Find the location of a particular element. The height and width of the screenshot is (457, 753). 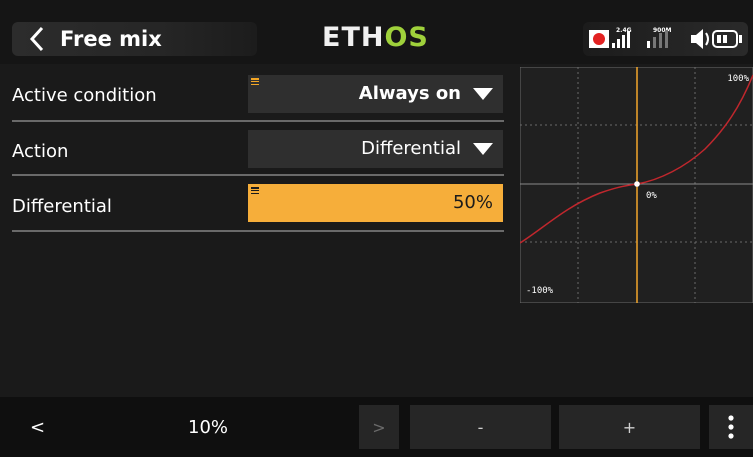

svg-text: 900M is located at coordinates (662, 30).